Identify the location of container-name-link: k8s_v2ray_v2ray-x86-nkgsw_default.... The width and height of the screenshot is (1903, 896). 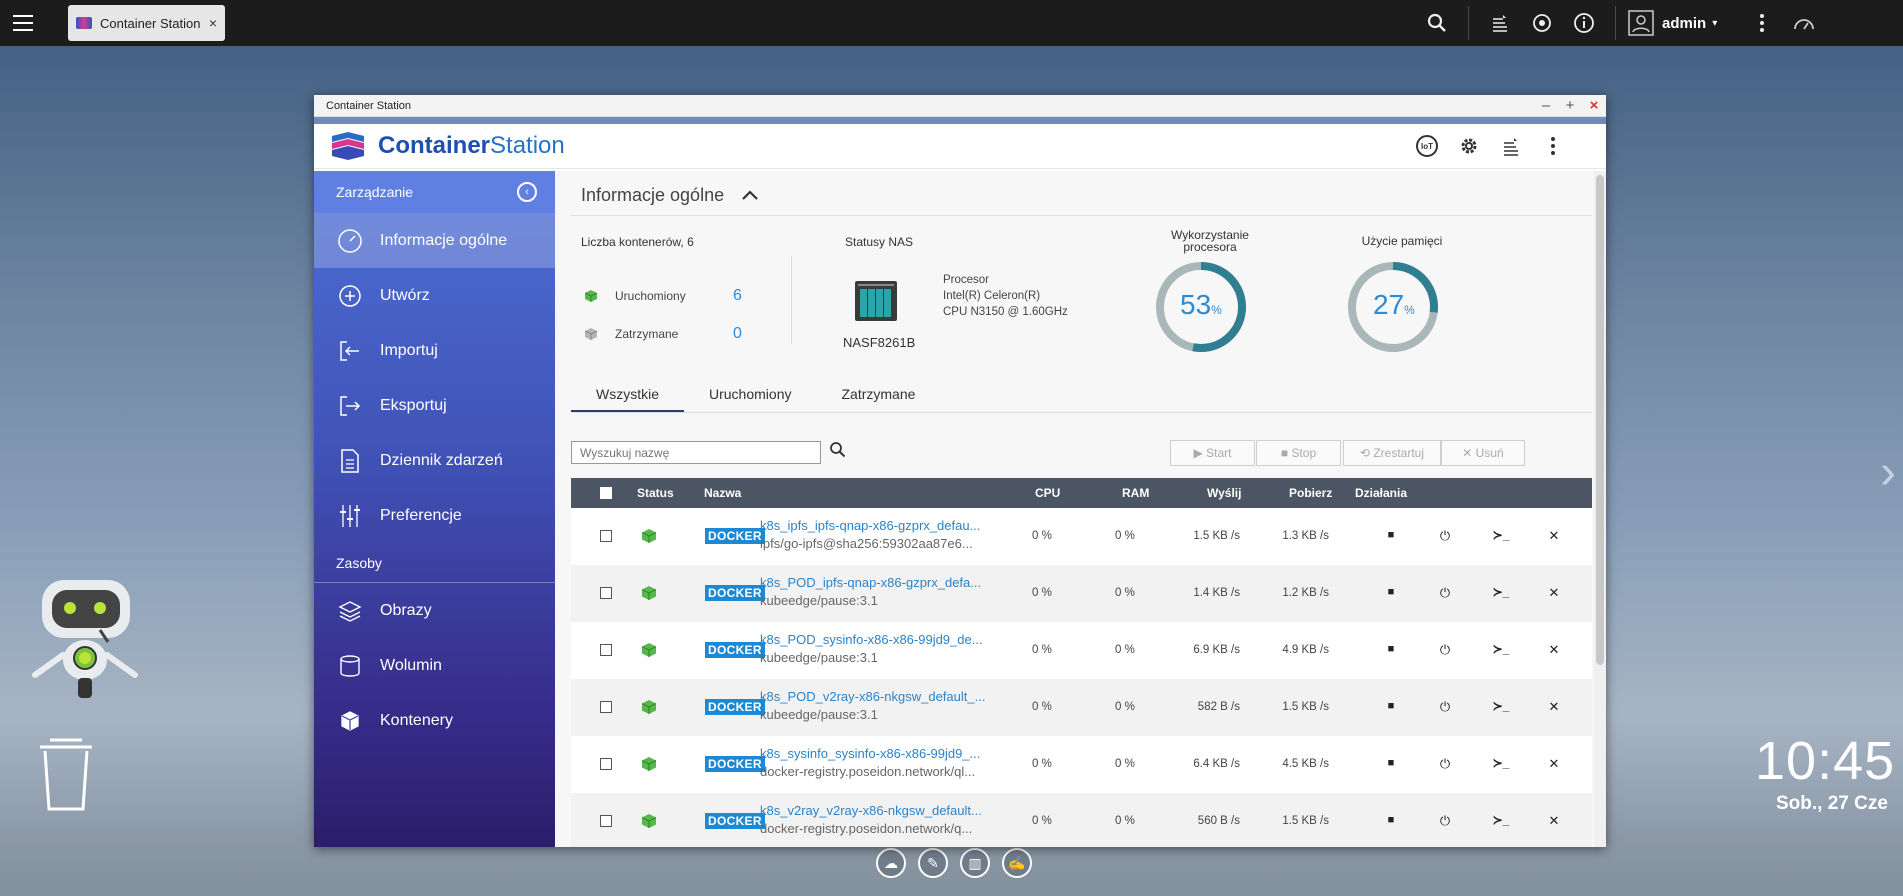
(871, 810).